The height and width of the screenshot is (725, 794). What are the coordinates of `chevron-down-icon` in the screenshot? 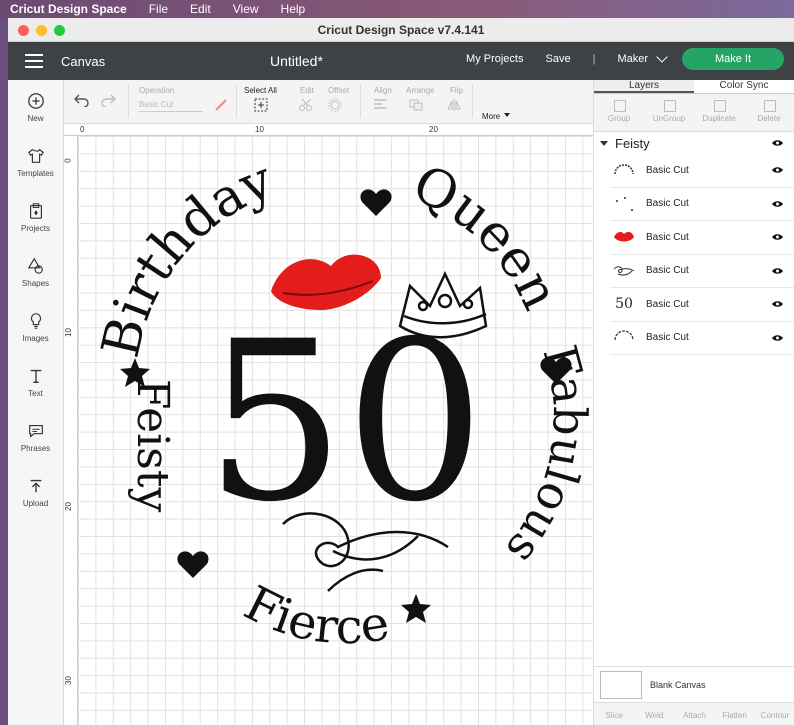 It's located at (662, 57).